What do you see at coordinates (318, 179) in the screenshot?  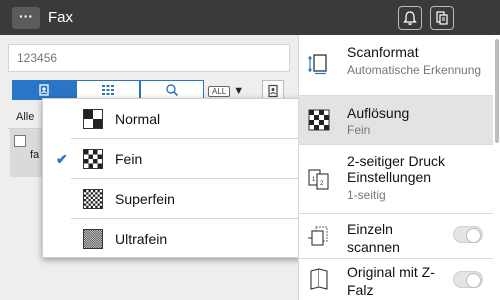 I see `duplex-icon: 1 2` at bounding box center [318, 179].